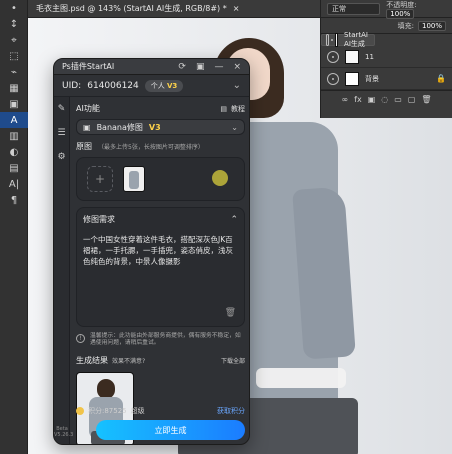  I want to click on points-label: 积分:87525, so click(107, 411).